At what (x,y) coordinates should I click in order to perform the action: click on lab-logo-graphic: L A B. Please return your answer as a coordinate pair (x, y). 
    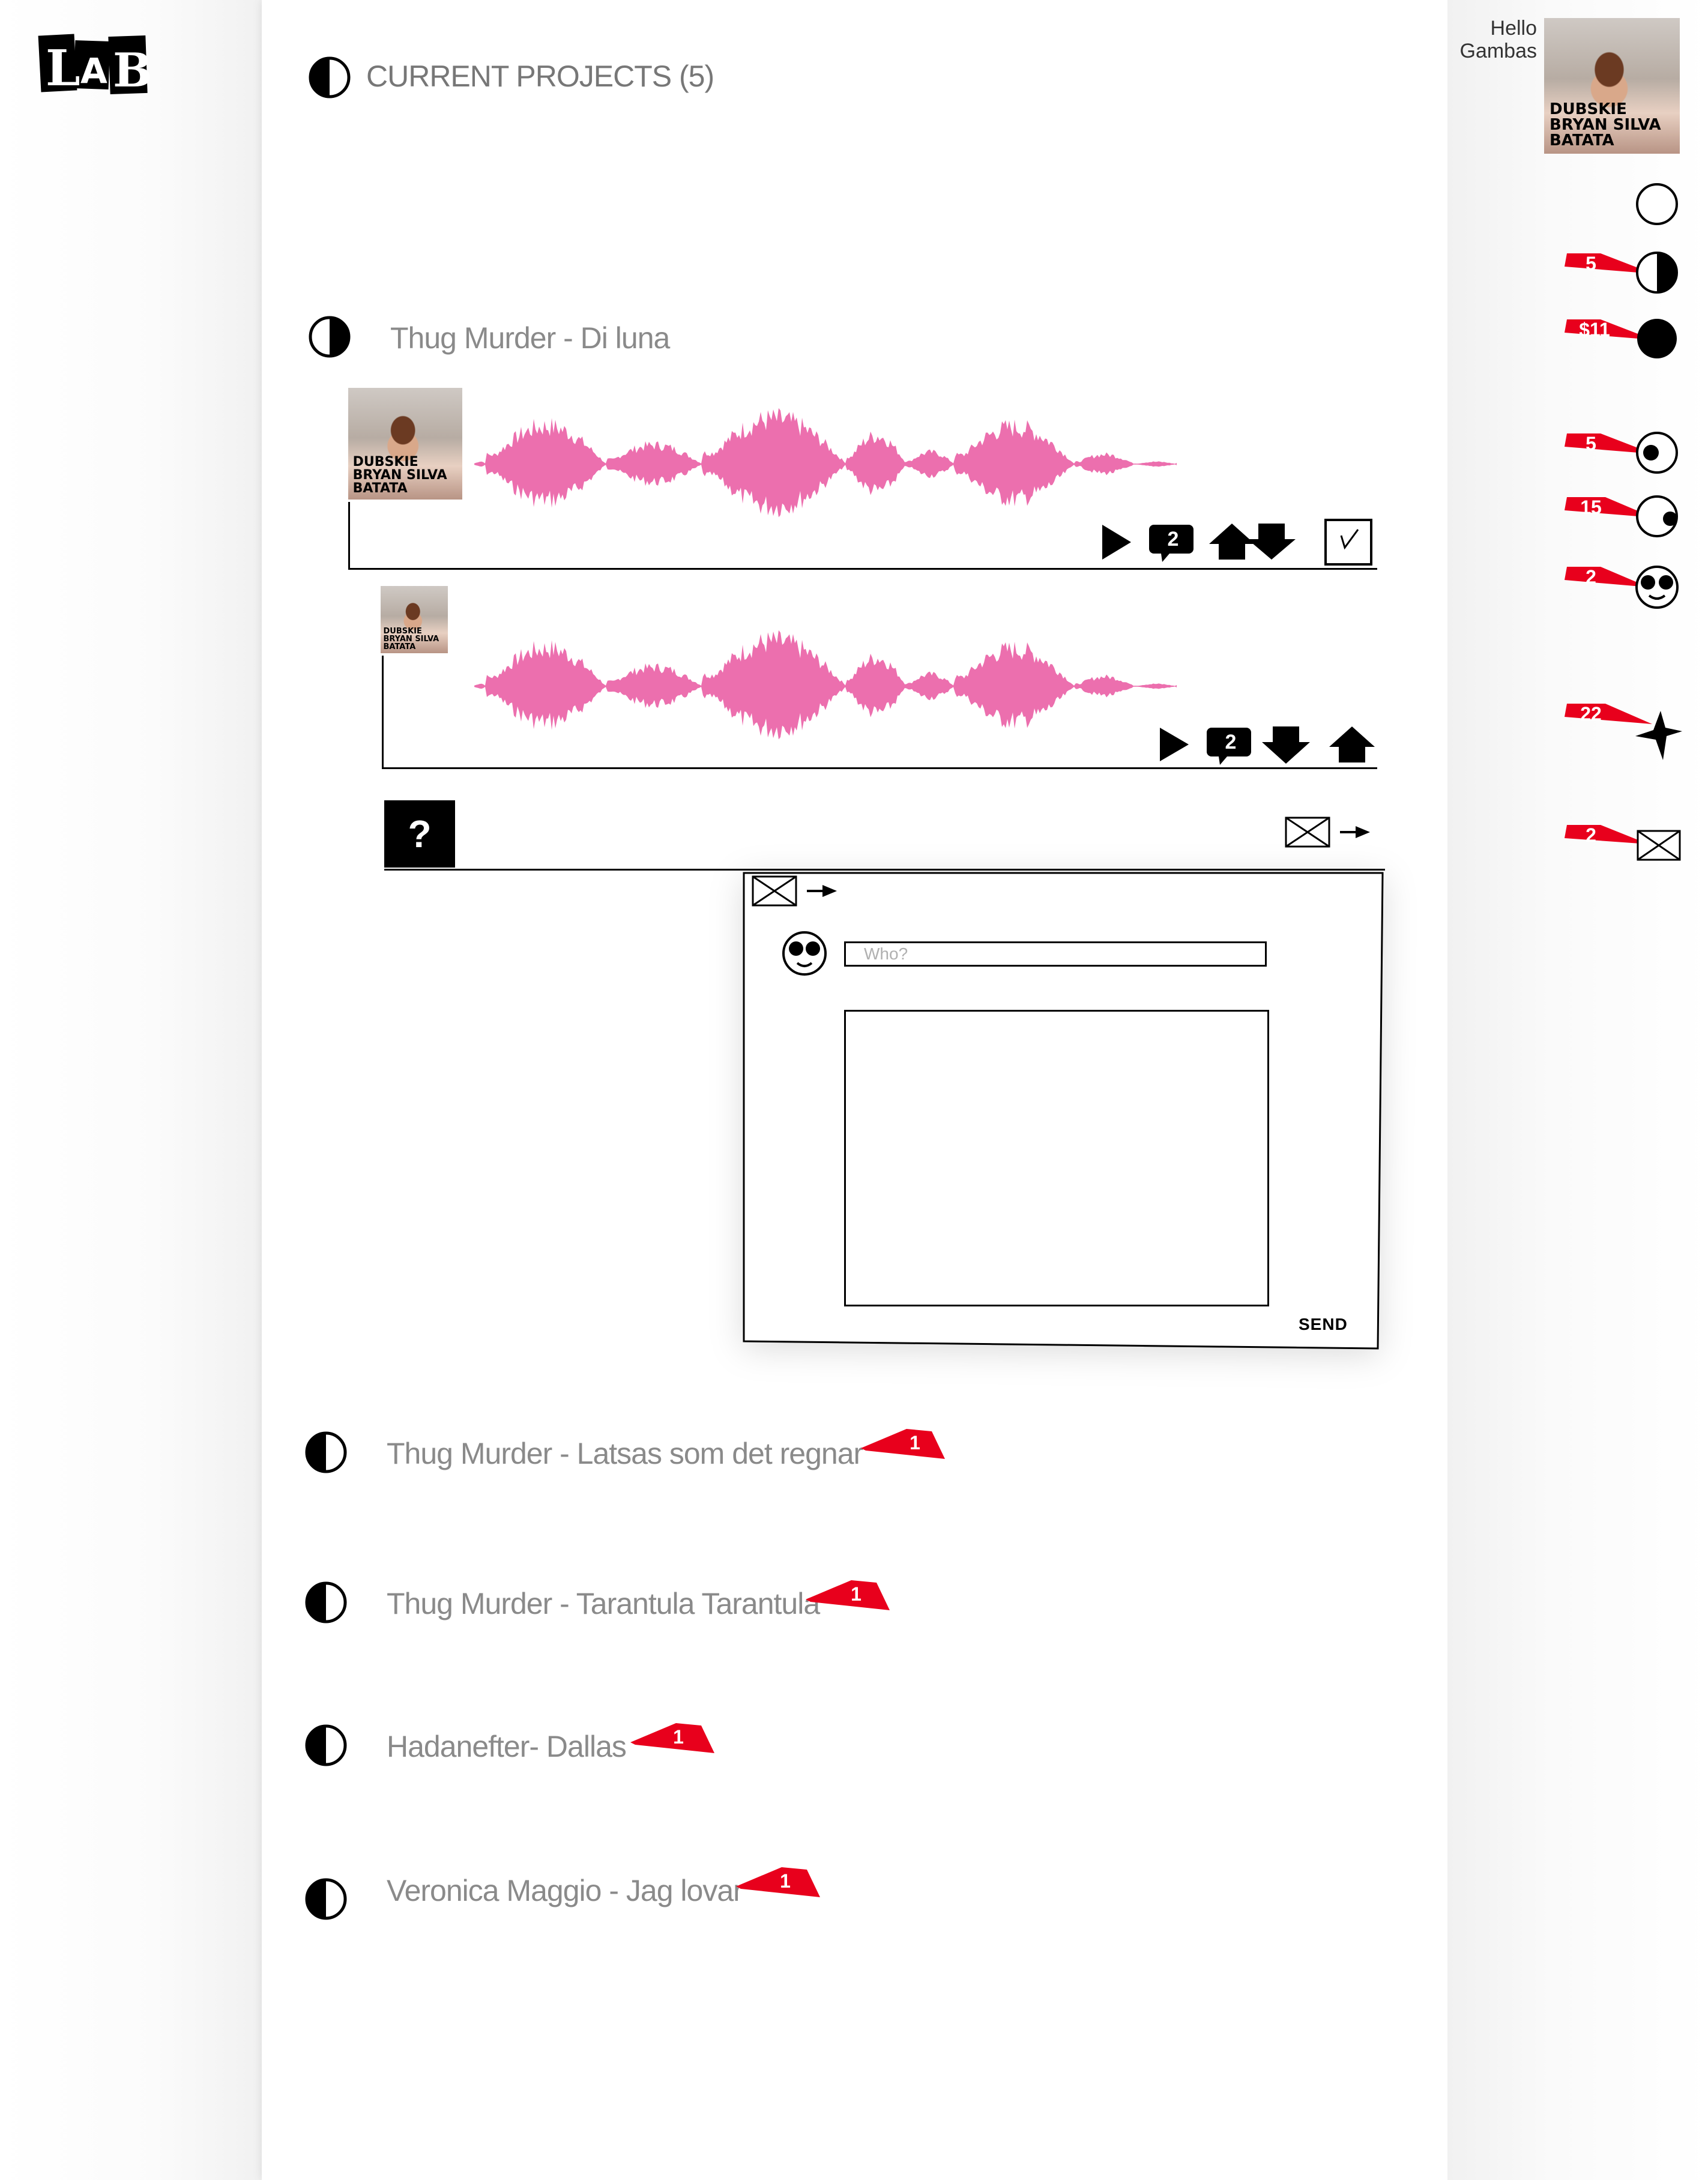
    Looking at the image, I should click on (95, 66).